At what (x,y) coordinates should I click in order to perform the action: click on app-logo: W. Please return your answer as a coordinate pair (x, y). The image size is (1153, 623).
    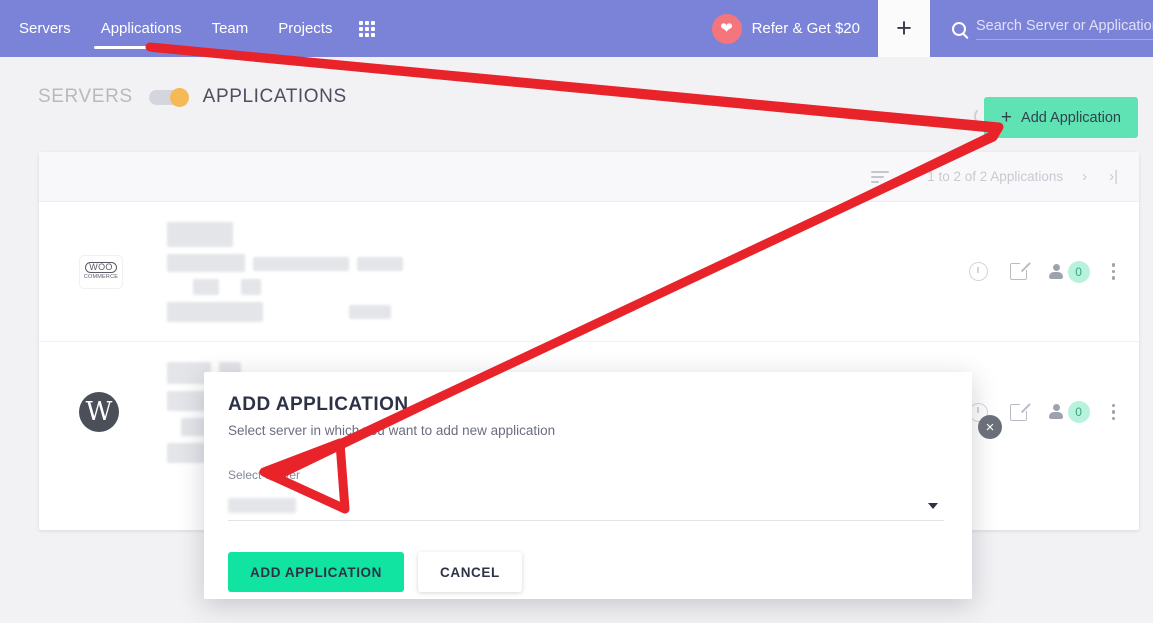
    Looking at the image, I should click on (118, 412).